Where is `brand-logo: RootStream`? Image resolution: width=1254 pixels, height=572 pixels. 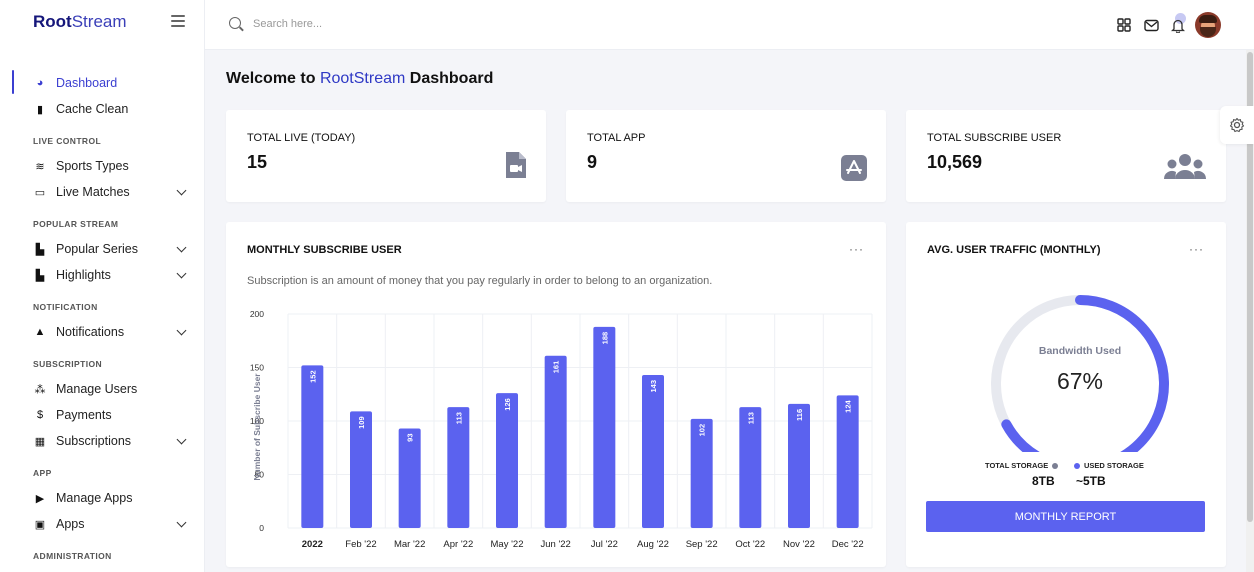 brand-logo: RootStream is located at coordinates (80, 22).